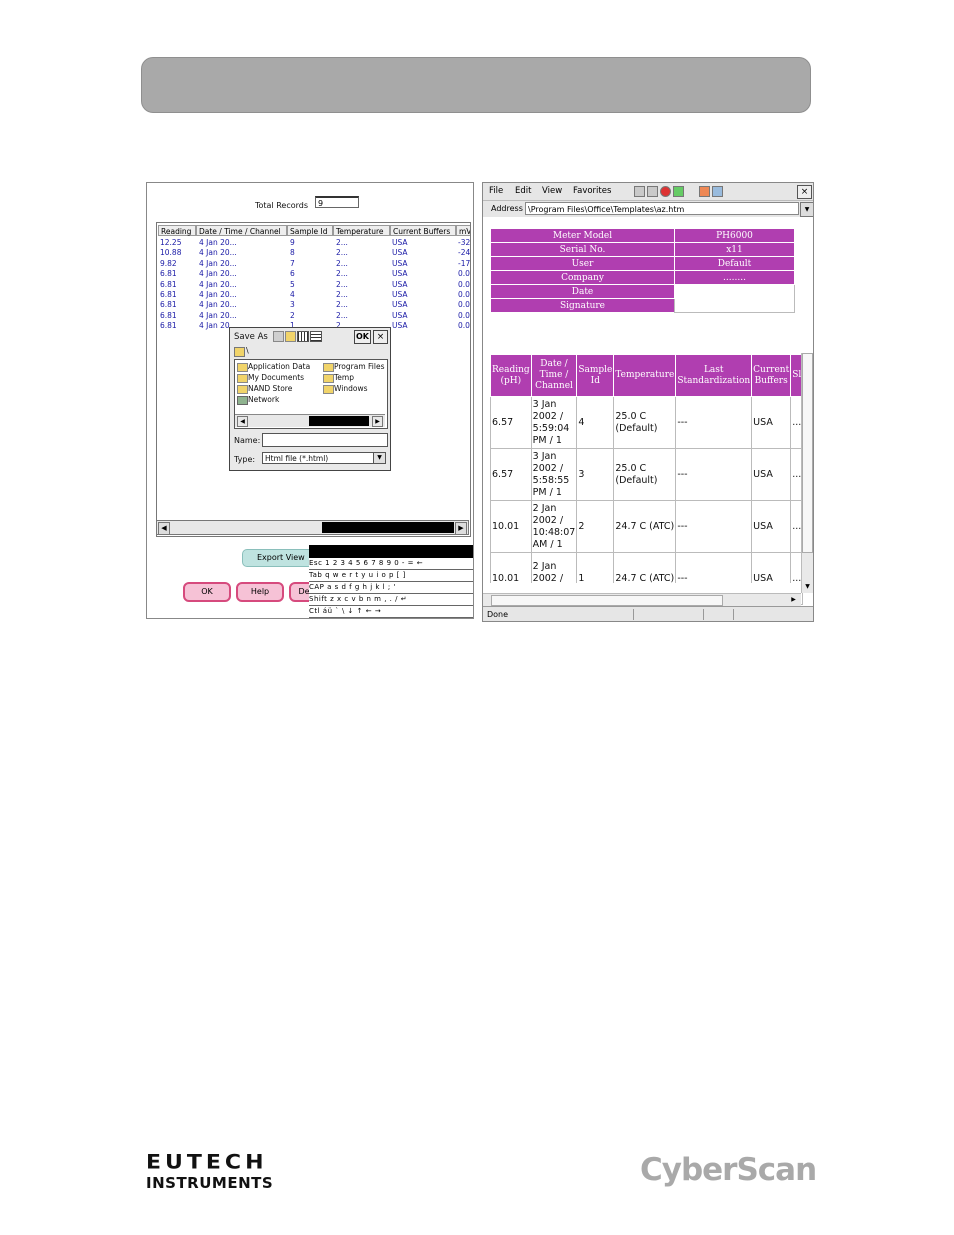 The width and height of the screenshot is (954, 1235). Describe the element at coordinates (316, 336) in the screenshot. I see `details-view-icon` at that location.